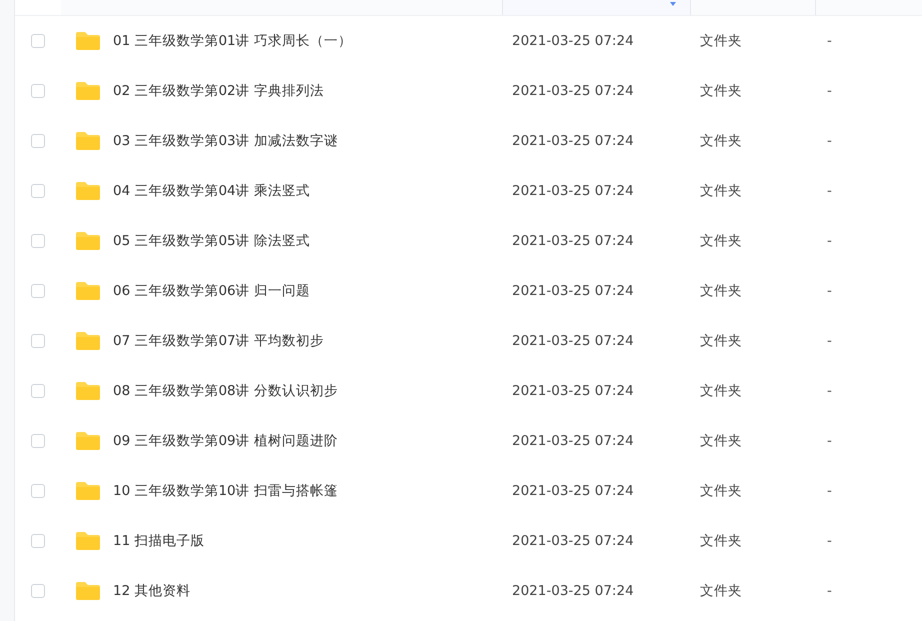 The width and height of the screenshot is (922, 621). What do you see at coordinates (151, 591) in the screenshot?
I see `file-name: 12 其他资料` at bounding box center [151, 591].